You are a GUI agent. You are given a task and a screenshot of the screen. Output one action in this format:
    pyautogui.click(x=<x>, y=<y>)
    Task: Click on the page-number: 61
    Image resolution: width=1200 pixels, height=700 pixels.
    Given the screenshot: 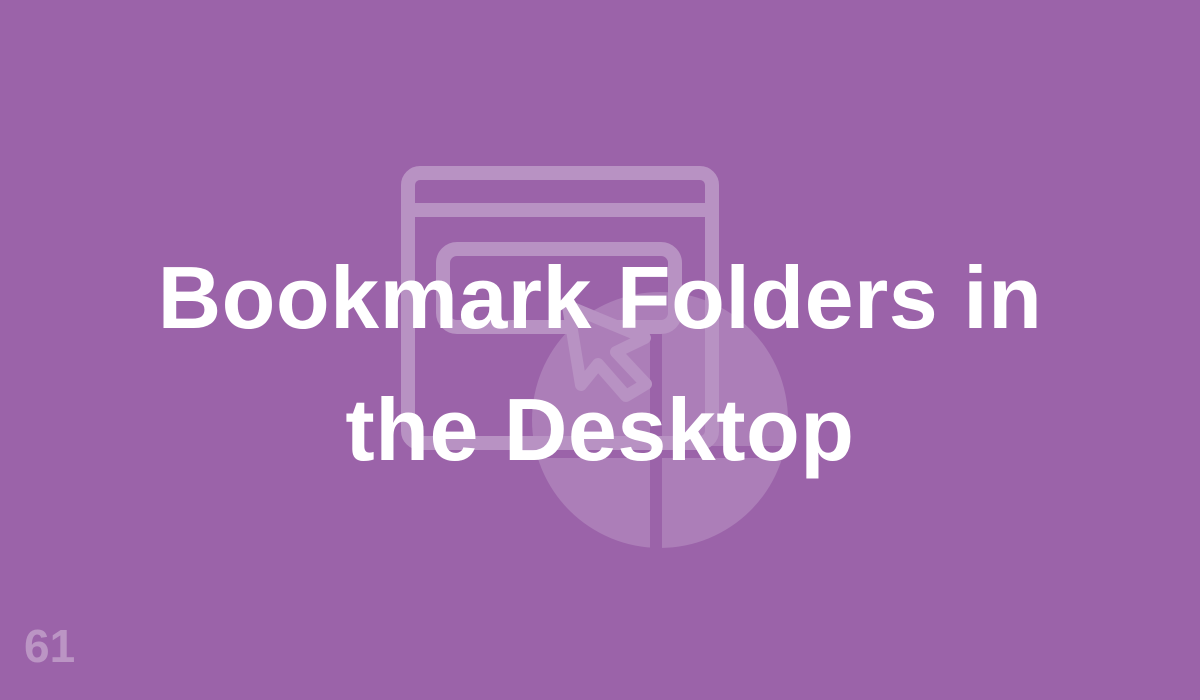 What is the action you would take?
    pyautogui.click(x=50, y=646)
    